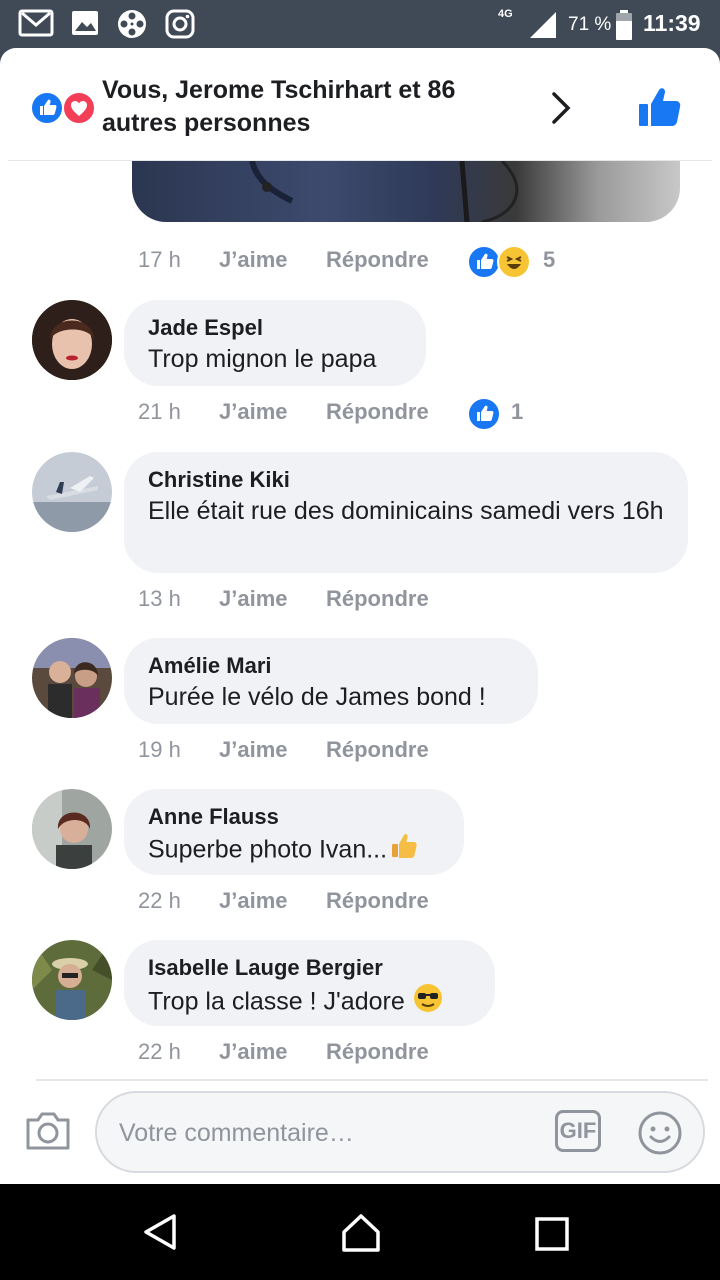 The width and height of the screenshot is (720, 1280). Describe the element at coordinates (132, 24) in the screenshot. I see `film-reel-icon` at that location.